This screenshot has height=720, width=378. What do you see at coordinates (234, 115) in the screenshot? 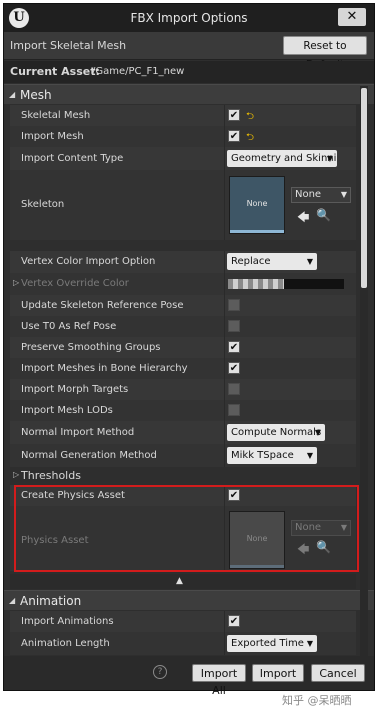
I see `skeletal-mesh-checkbox: ✔` at bounding box center [234, 115].